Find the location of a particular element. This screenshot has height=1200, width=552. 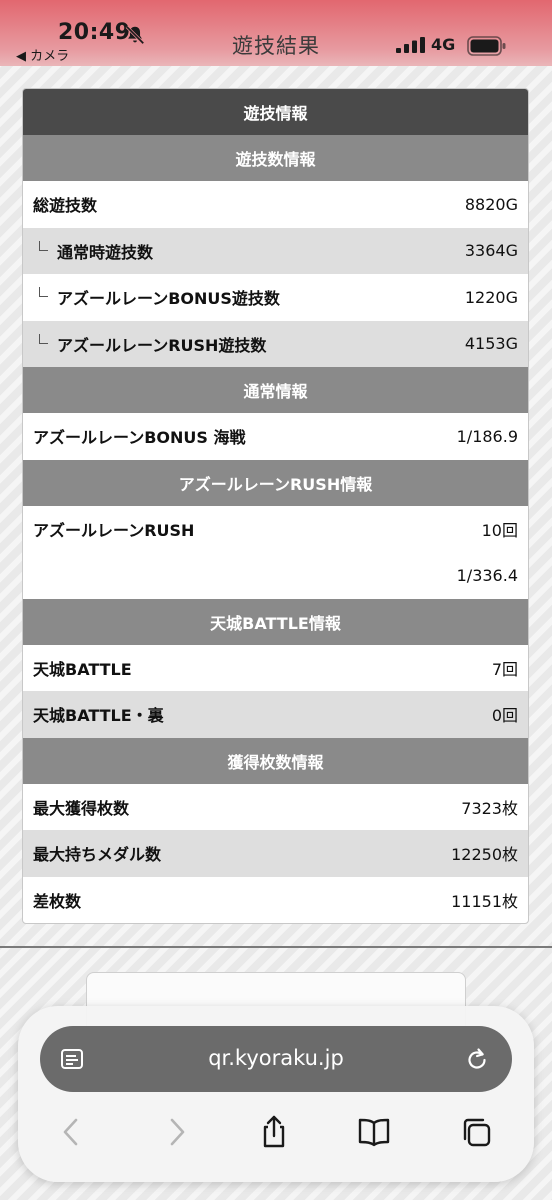

table-row: アズールレーンBONUS 海戦 1/186.9 is located at coordinates (275, 436).